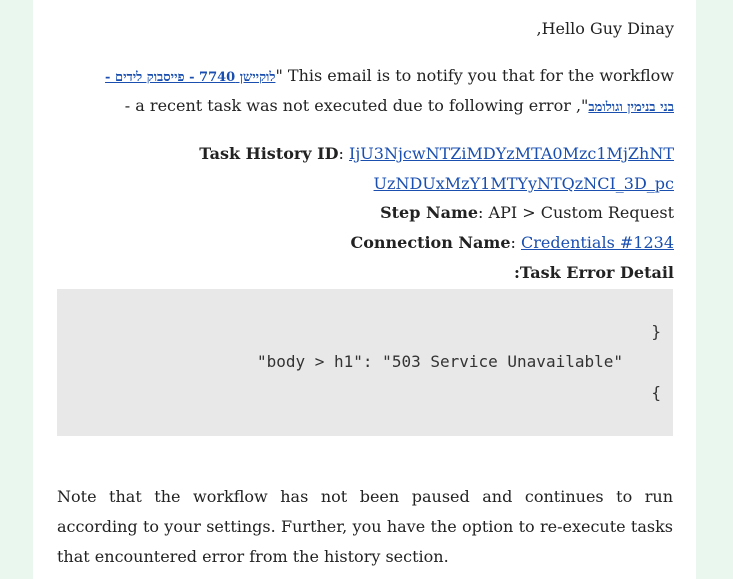  Describe the element at coordinates (593, 272) in the screenshot. I see `task-error-detail-label: Task Error Detail:` at that location.